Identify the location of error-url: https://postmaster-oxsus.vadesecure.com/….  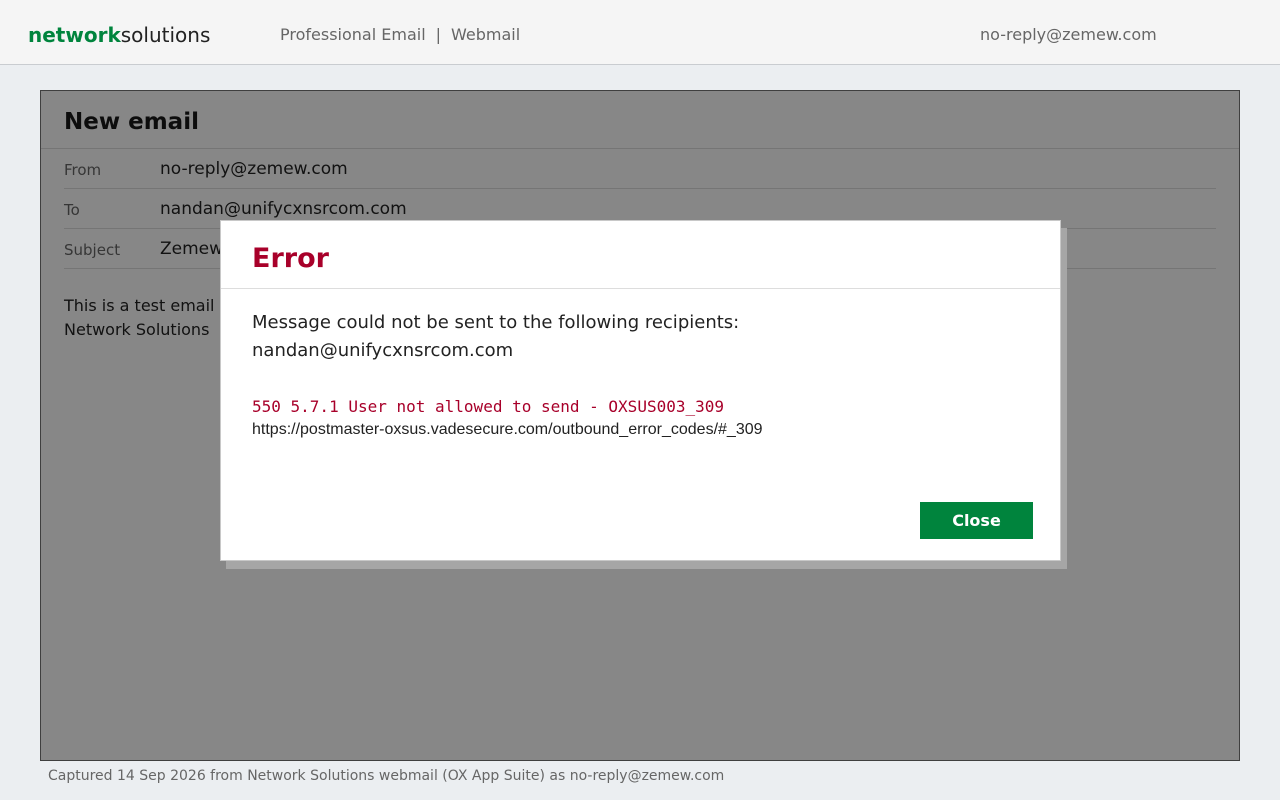
(507, 429).